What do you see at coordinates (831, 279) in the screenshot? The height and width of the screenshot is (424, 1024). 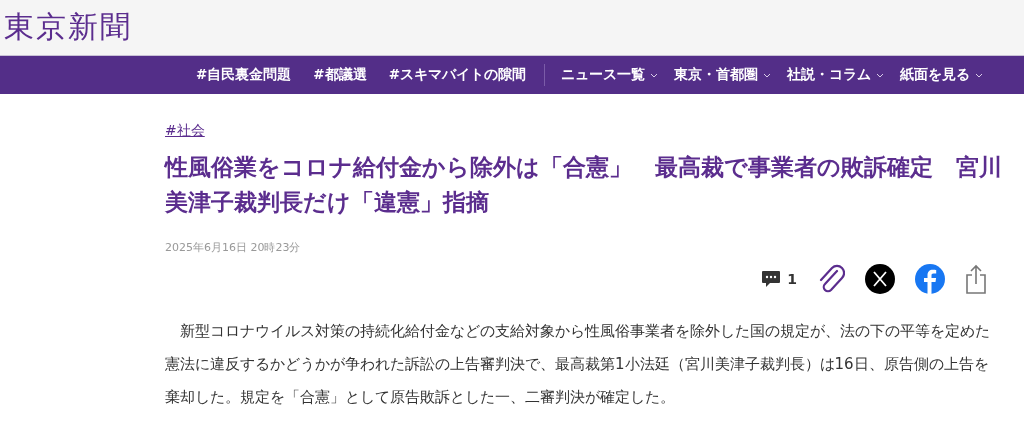 I see `paperclip-icon` at bounding box center [831, 279].